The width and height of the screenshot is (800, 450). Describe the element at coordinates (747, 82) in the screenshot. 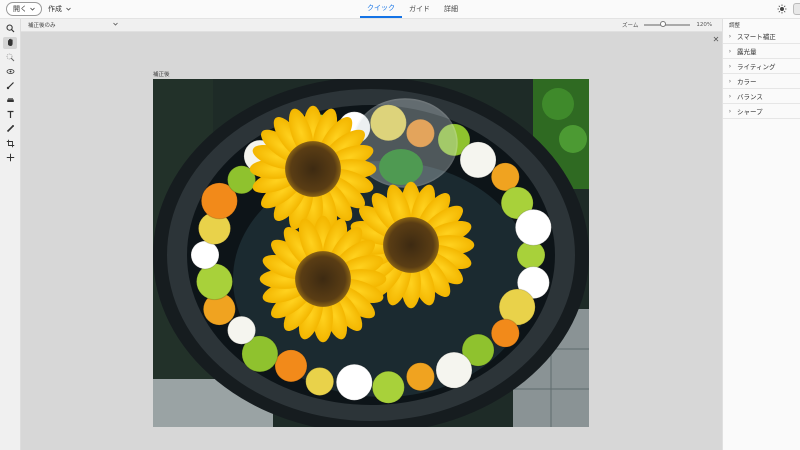

I see `adjustment-label: カラー` at that location.